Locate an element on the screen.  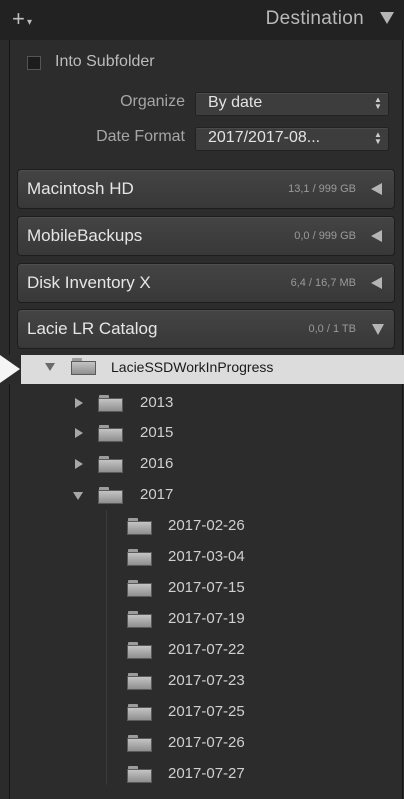
folder-name: 2017-07-22 is located at coordinates (206, 649).